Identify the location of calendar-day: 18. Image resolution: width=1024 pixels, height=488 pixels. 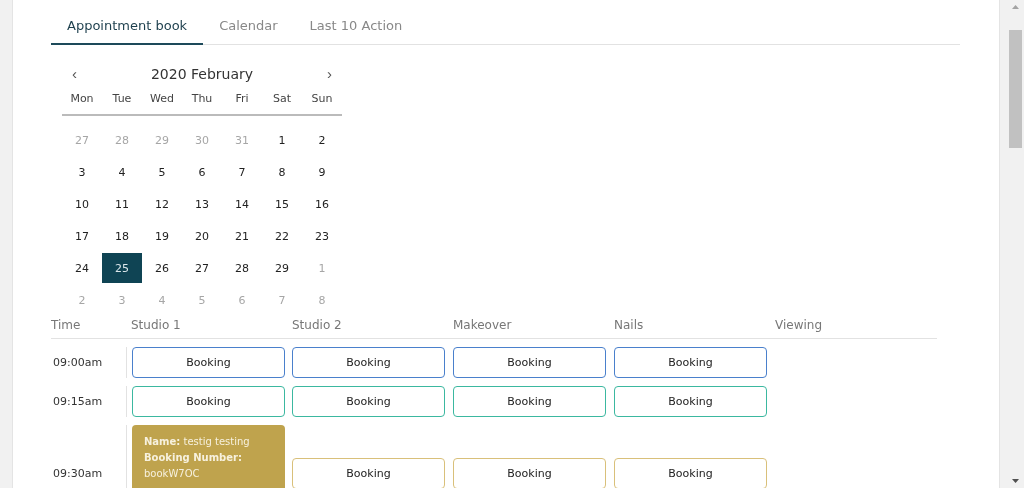
(122, 236).